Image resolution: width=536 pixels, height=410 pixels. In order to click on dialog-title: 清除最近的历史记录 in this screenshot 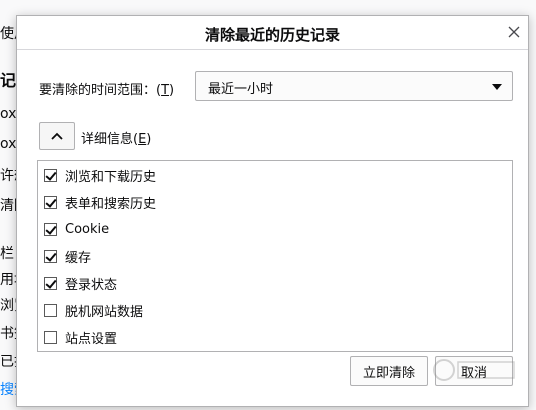, I will do `click(272, 35)`.